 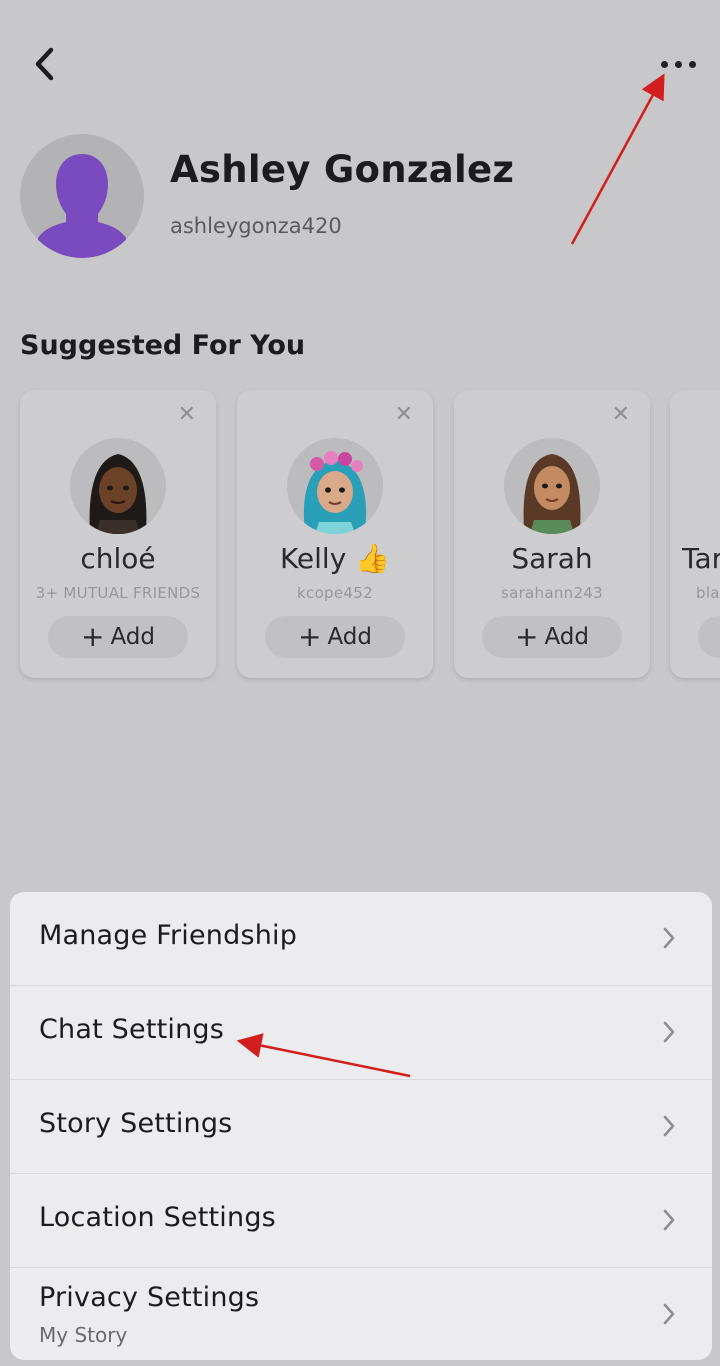 I want to click on menu-item-label: Location Settings, so click(x=157, y=1217).